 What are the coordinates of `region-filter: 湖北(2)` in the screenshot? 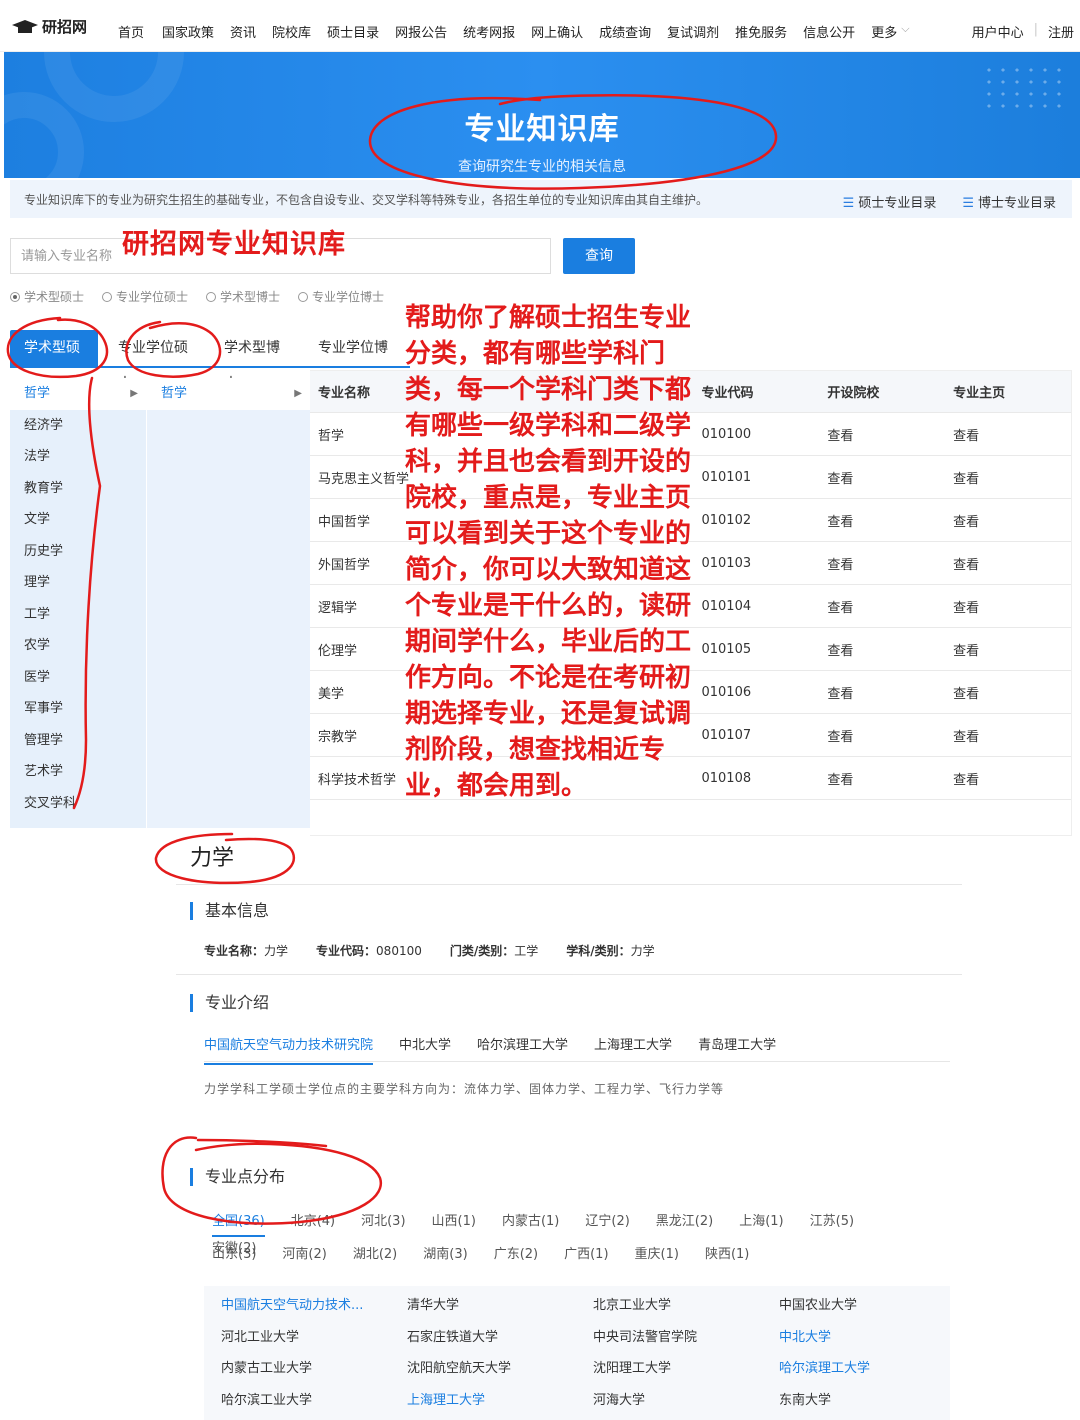 It's located at (375, 1252).